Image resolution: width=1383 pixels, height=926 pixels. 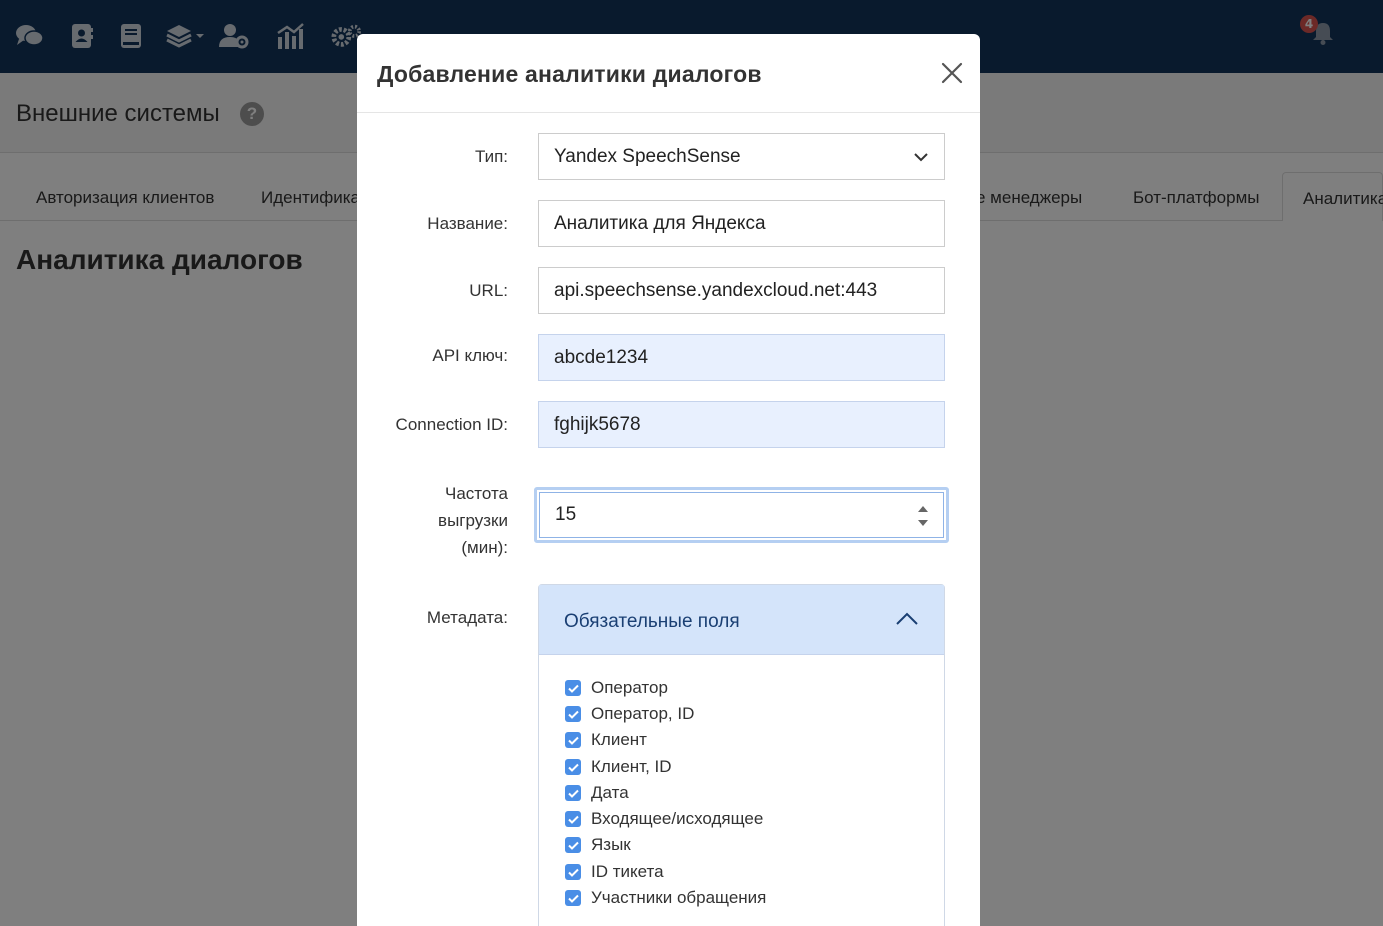 I want to click on checkbox-row-date: Дата, so click(x=597, y=793).